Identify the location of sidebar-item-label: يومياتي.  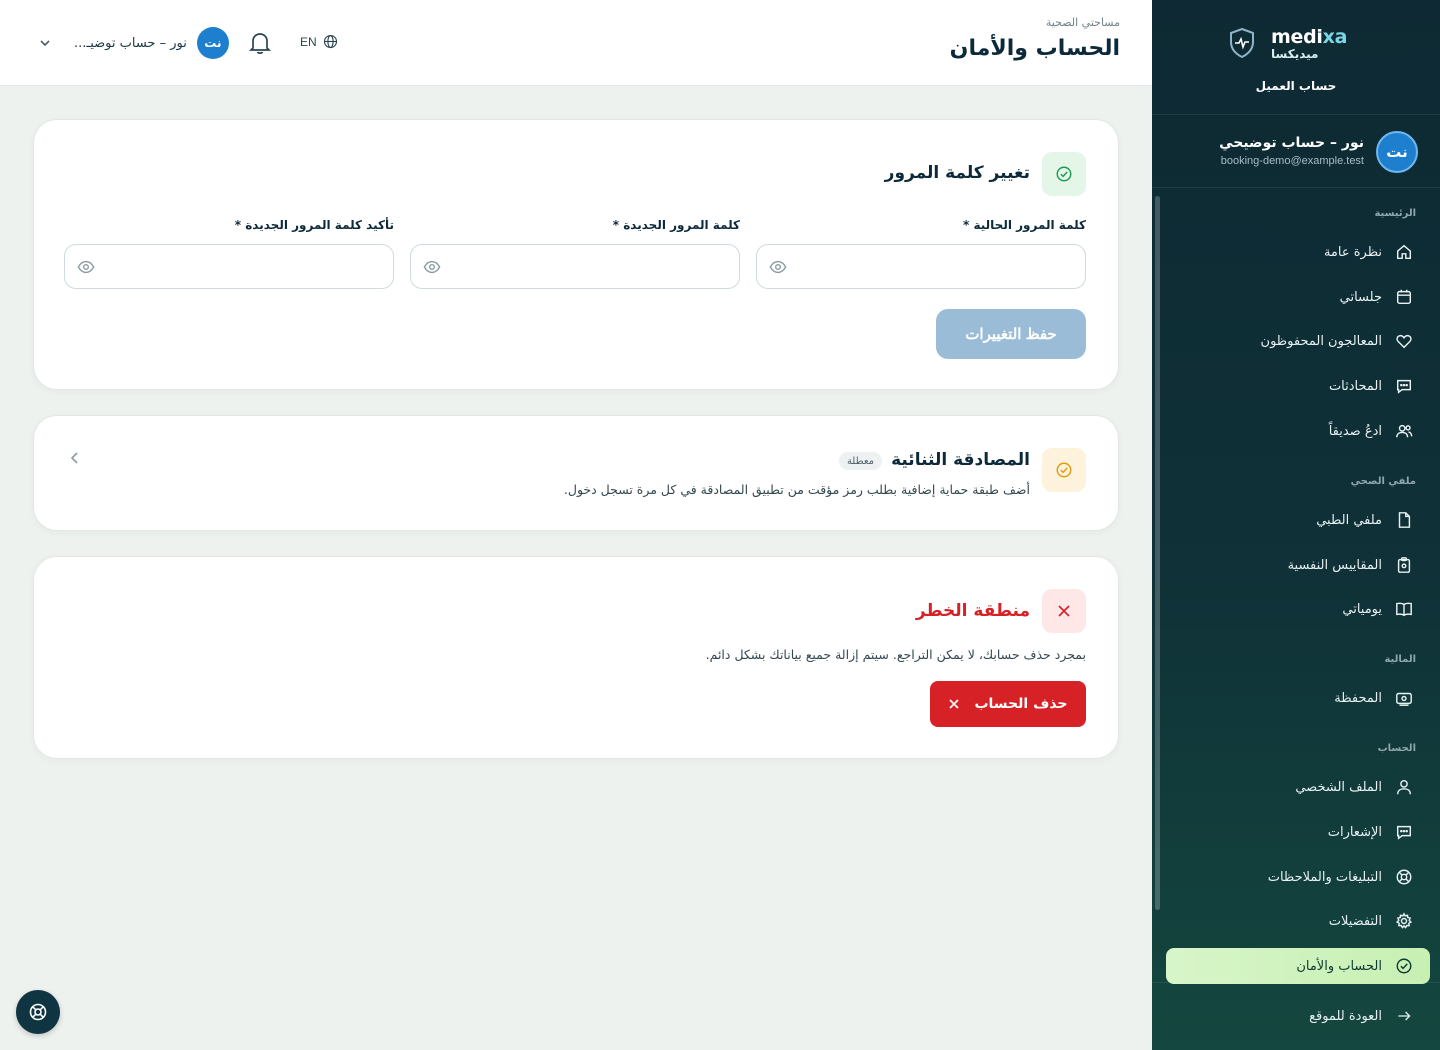
(1362, 609).